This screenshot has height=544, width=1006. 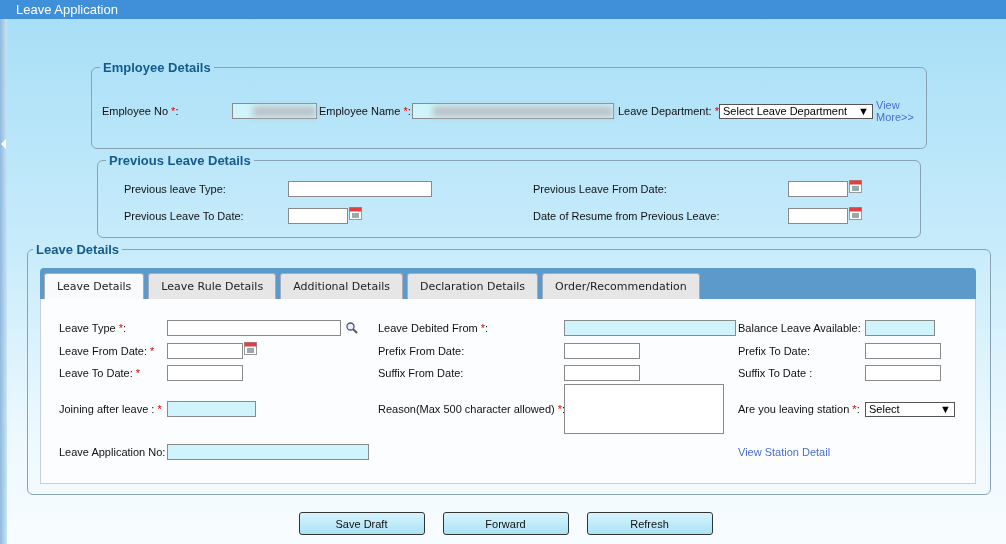 I want to click on field-label: Previous leave Type:, so click(x=175, y=188).